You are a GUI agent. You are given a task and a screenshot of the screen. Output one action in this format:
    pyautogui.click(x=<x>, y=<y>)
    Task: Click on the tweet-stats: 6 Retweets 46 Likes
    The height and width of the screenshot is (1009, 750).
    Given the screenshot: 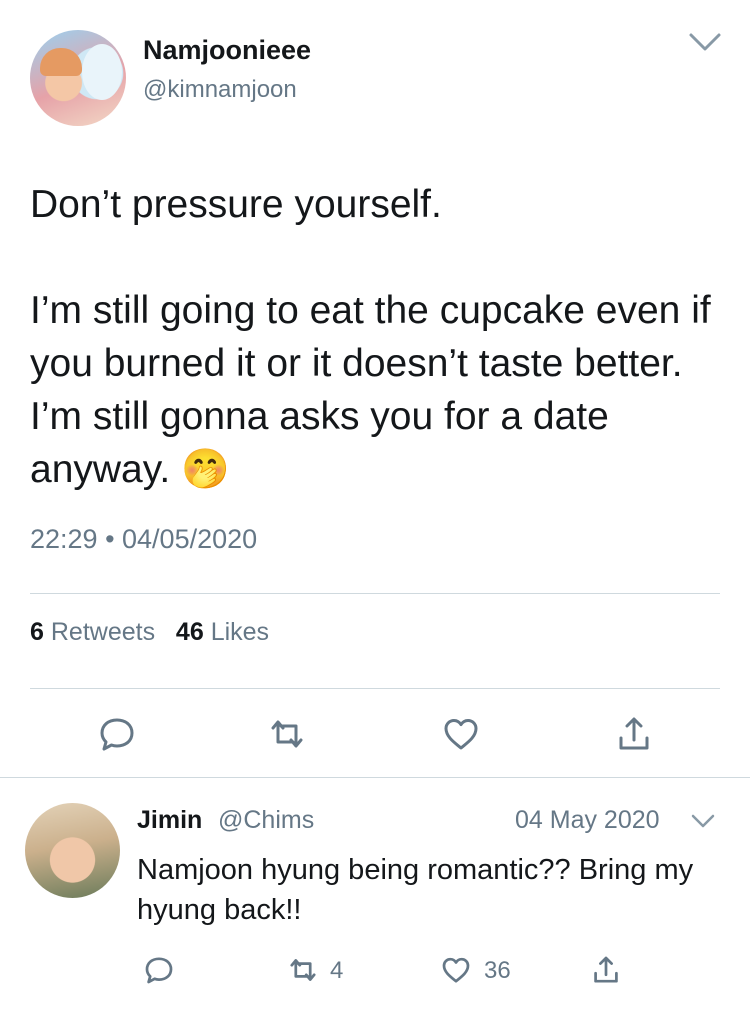 What is the action you would take?
    pyautogui.click(x=149, y=632)
    